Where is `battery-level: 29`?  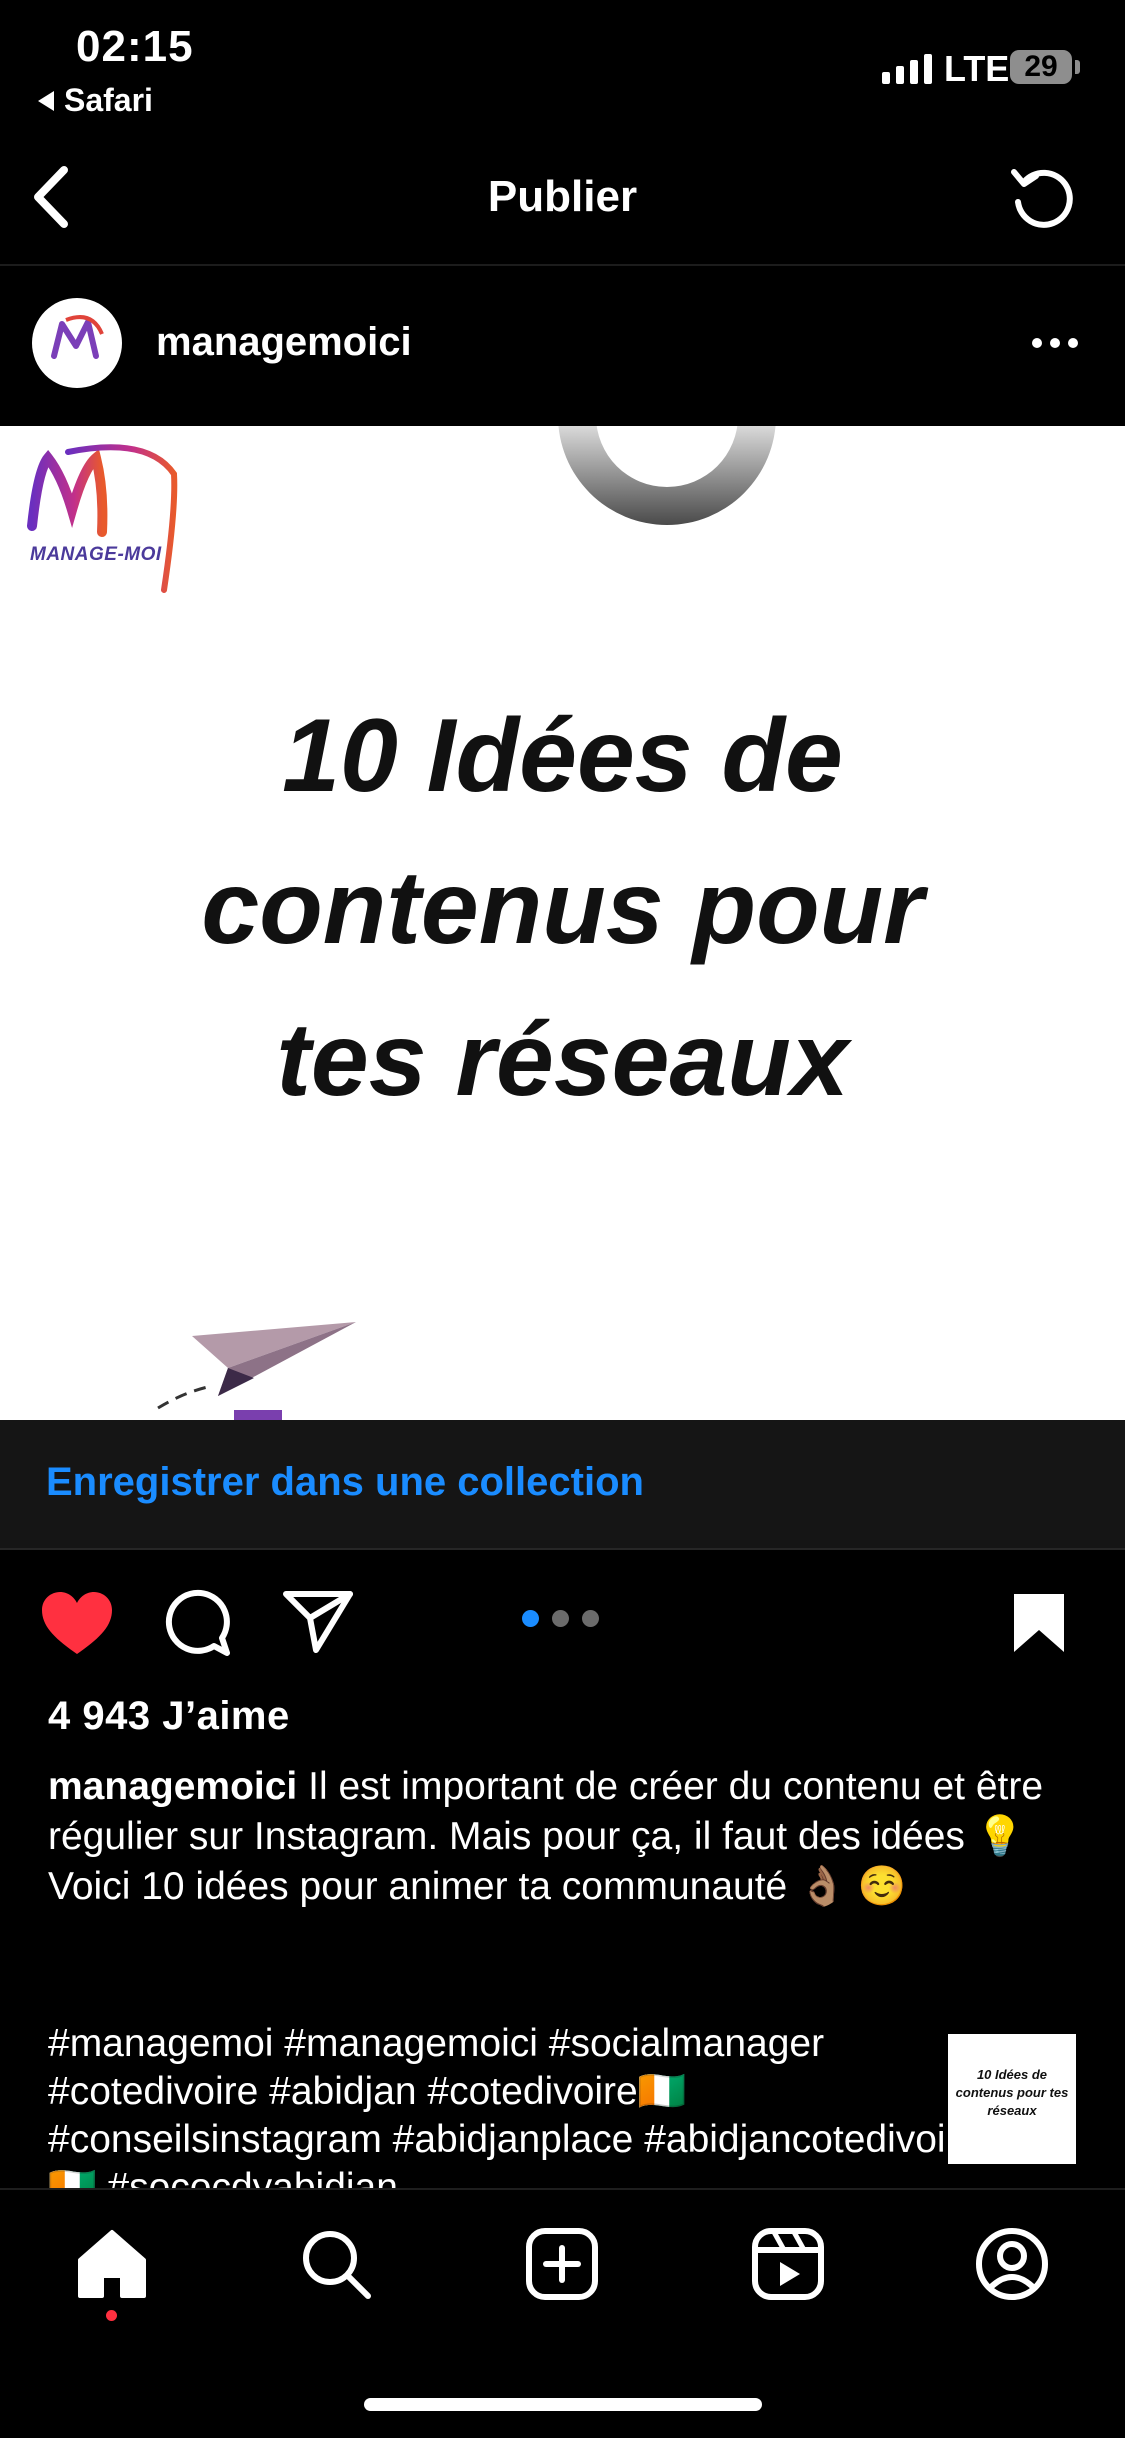 battery-level: 29 is located at coordinates (1041, 66).